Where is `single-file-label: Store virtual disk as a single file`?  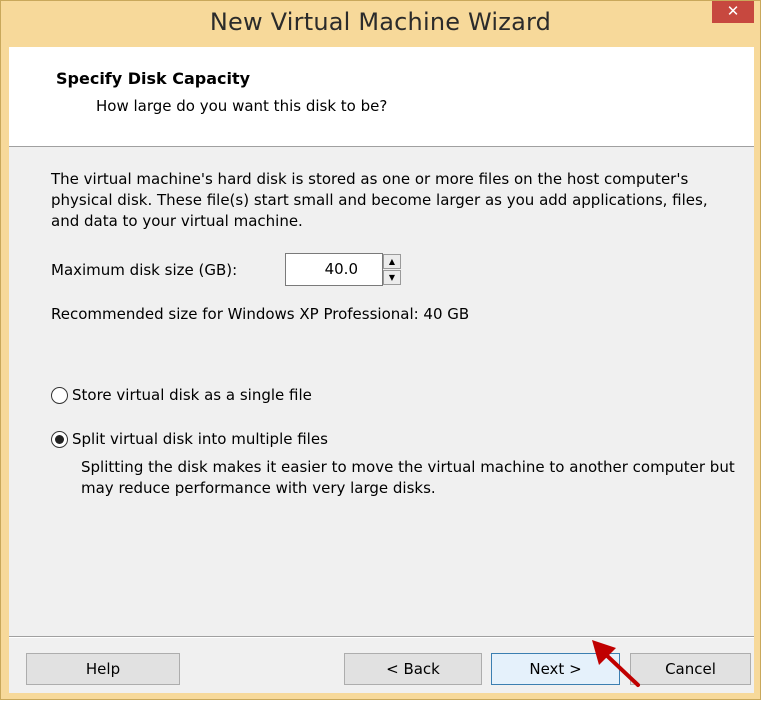 single-file-label: Store virtual disk as a single file is located at coordinates (192, 395).